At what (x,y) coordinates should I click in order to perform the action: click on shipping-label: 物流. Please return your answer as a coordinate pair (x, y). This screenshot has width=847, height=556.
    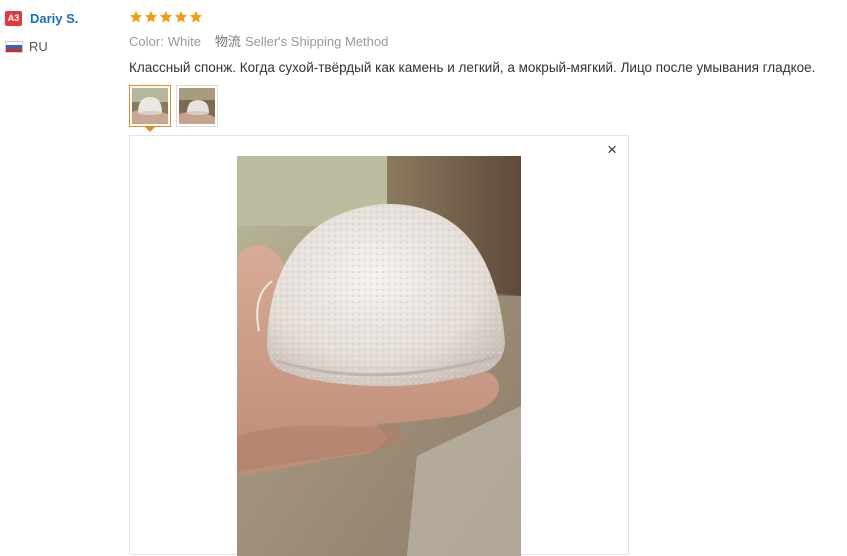
    Looking at the image, I should click on (227, 41).